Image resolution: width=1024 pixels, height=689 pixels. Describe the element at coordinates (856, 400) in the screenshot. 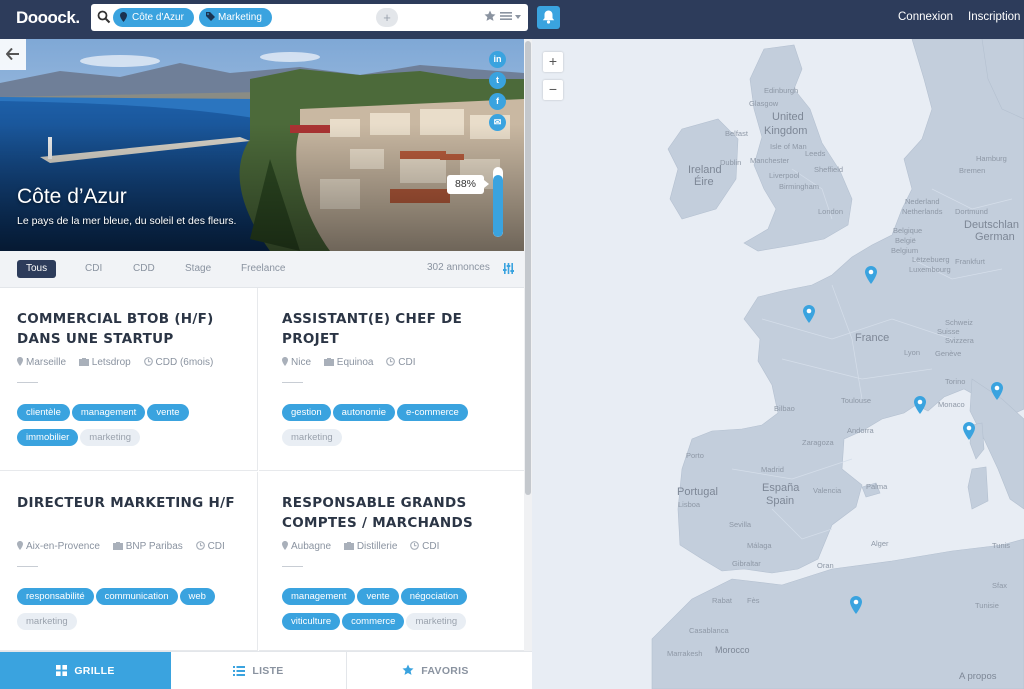

I see `map-label: Toulouse` at that location.